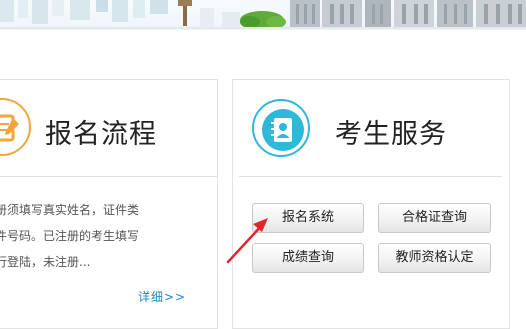 The height and width of the screenshot is (329, 526). I want to click on registration-process-title: 报名流程, so click(101, 134).